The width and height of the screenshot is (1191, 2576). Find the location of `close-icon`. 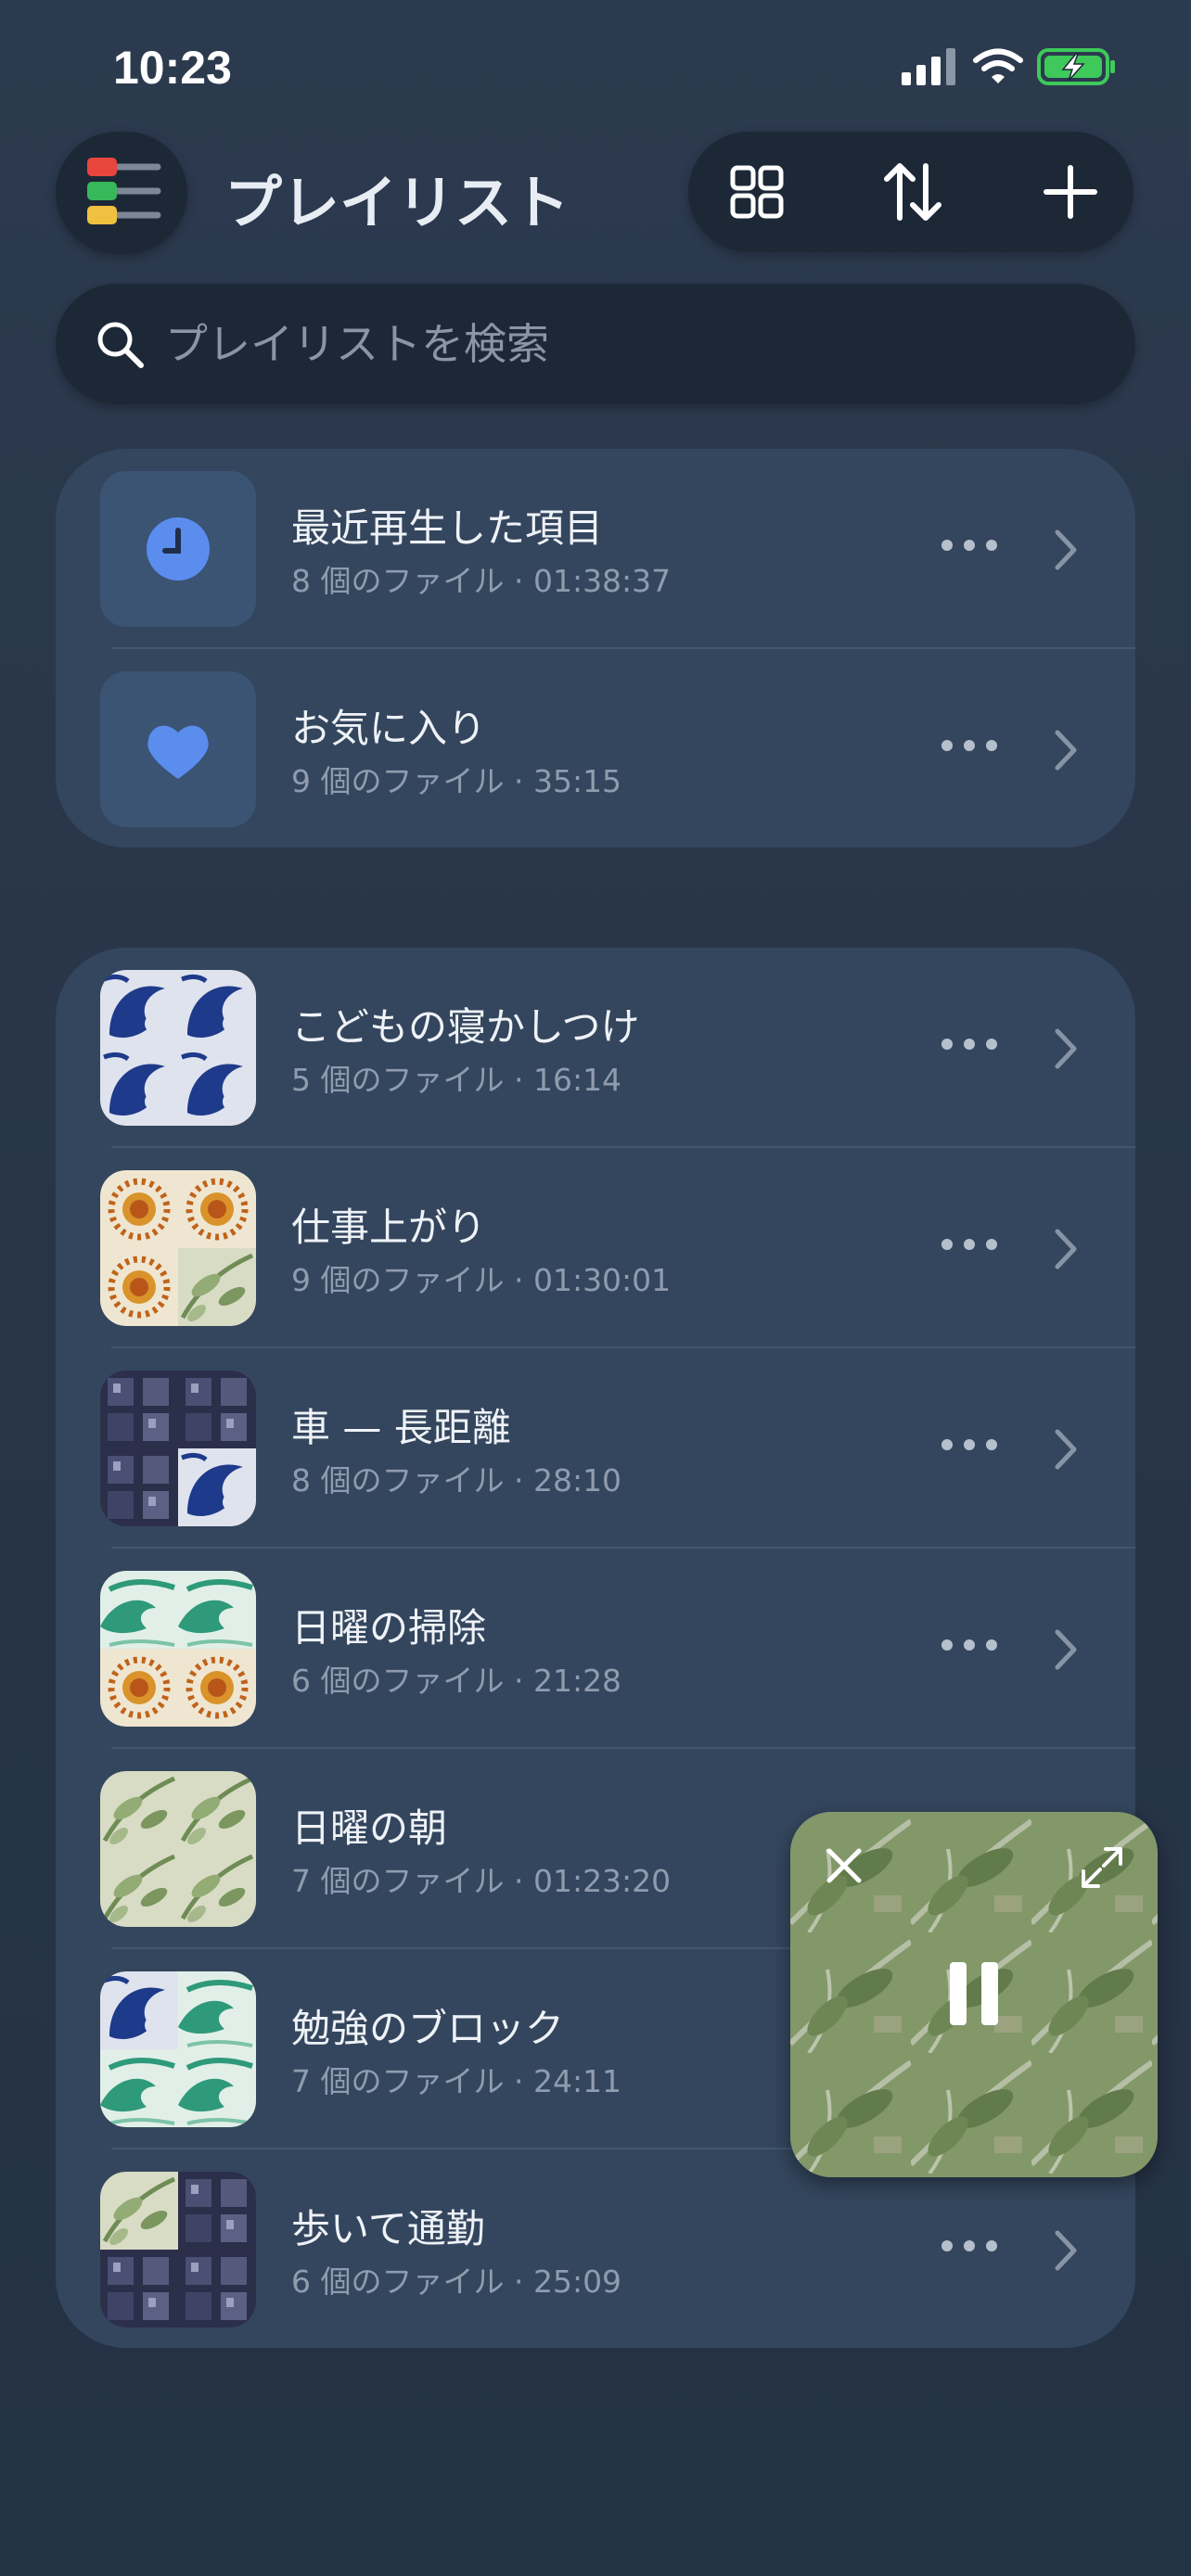

close-icon is located at coordinates (844, 1866).